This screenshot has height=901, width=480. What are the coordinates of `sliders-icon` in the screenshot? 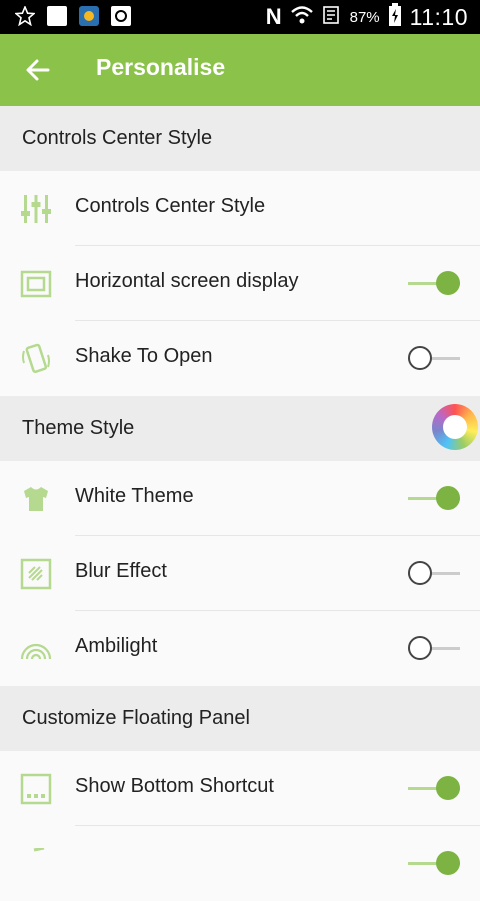 It's located at (36, 209).